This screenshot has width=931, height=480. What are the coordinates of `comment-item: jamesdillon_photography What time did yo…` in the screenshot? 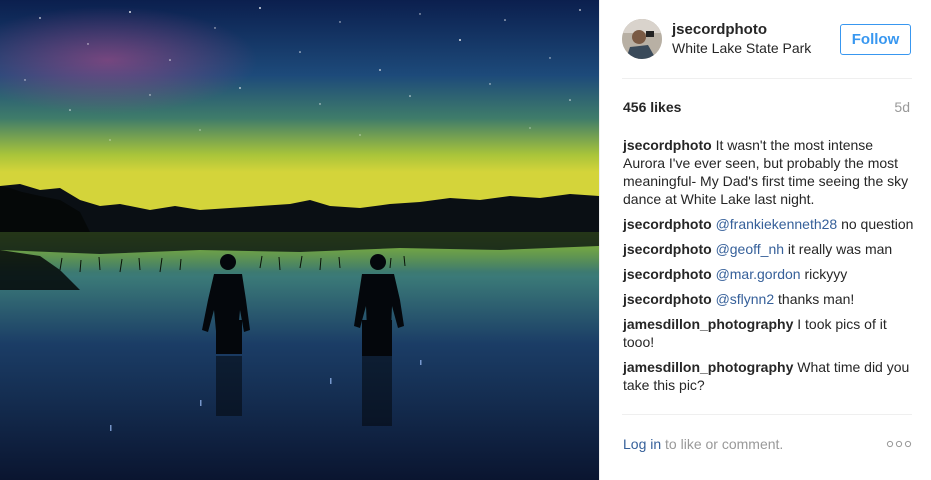 It's located at (769, 376).